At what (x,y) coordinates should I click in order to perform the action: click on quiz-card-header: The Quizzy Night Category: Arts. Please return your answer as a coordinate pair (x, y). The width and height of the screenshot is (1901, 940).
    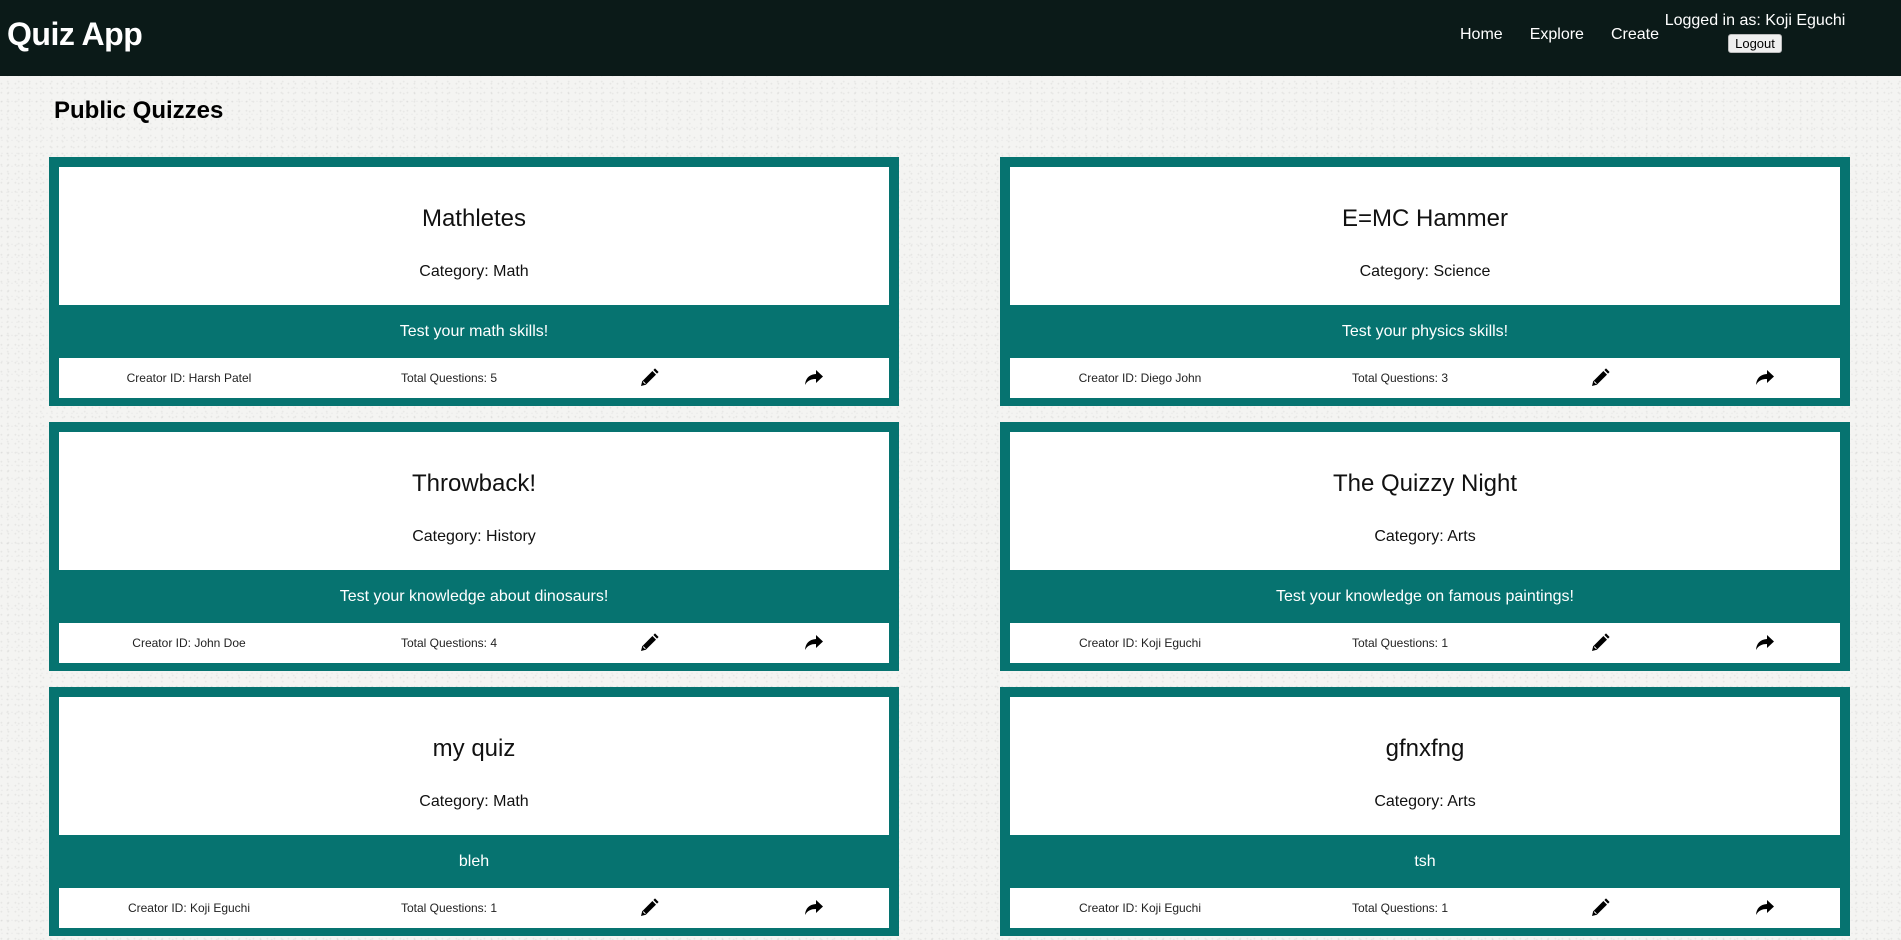
    Looking at the image, I should click on (1425, 501).